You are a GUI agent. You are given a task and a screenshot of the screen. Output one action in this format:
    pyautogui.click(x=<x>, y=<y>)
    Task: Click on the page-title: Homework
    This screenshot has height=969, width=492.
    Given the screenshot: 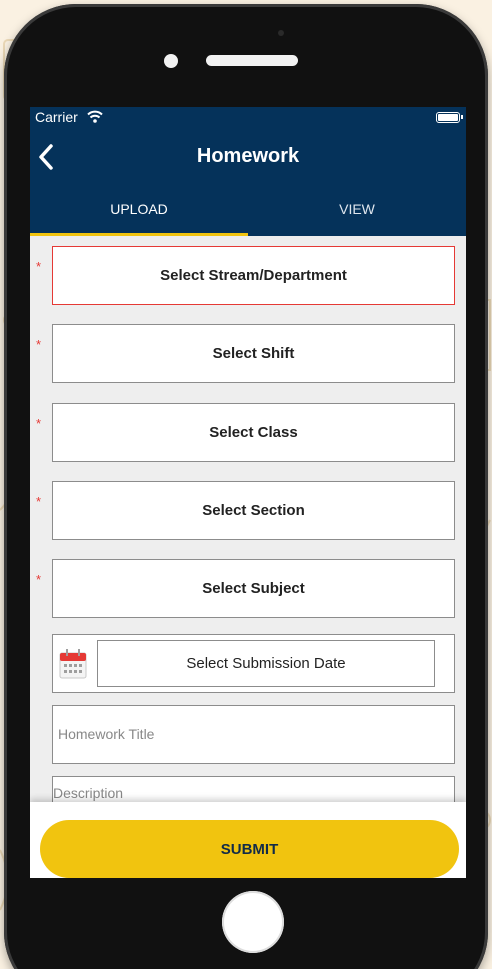 What is the action you would take?
    pyautogui.click(x=248, y=156)
    